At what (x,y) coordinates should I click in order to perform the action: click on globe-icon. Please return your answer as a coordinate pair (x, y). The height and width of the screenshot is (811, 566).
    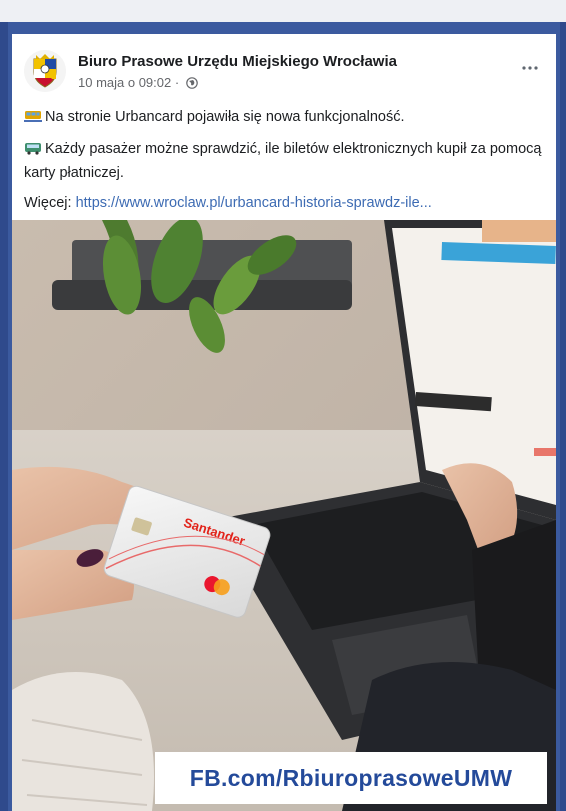
    Looking at the image, I should click on (192, 84).